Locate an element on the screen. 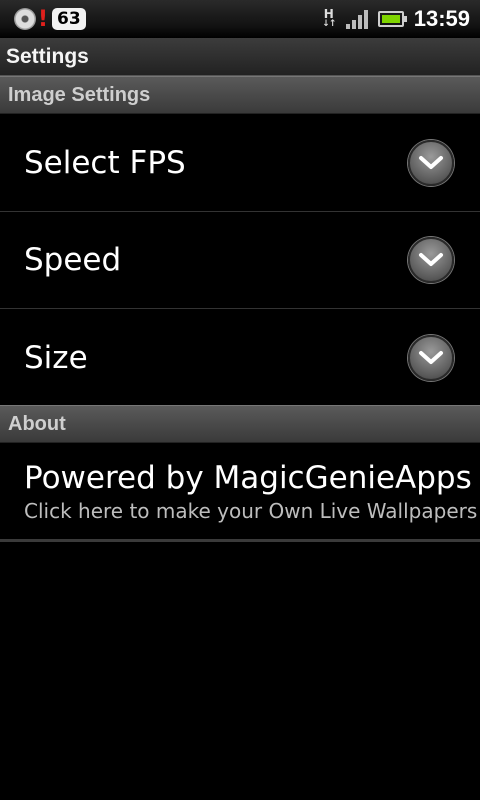  title-bar: Settings is located at coordinates (240, 57).